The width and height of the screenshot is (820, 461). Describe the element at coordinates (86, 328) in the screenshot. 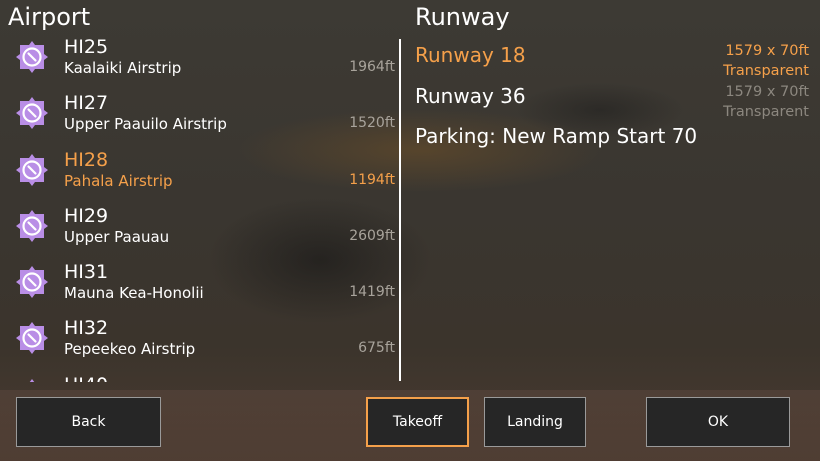

I see `airport-code: HI32` at that location.